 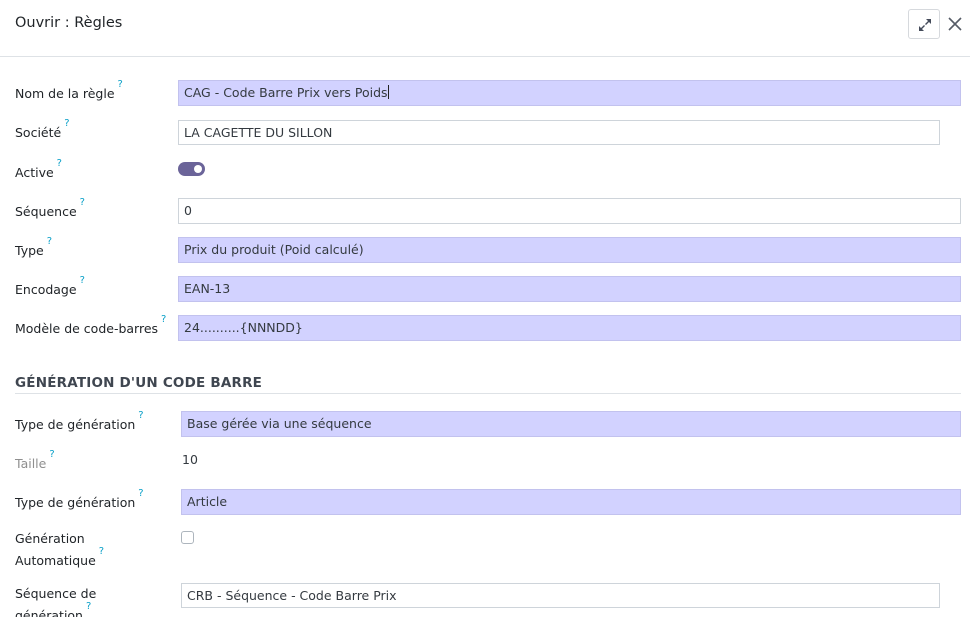 I want to click on rule-name-label: Nom de la règle?, so click(x=69, y=91).